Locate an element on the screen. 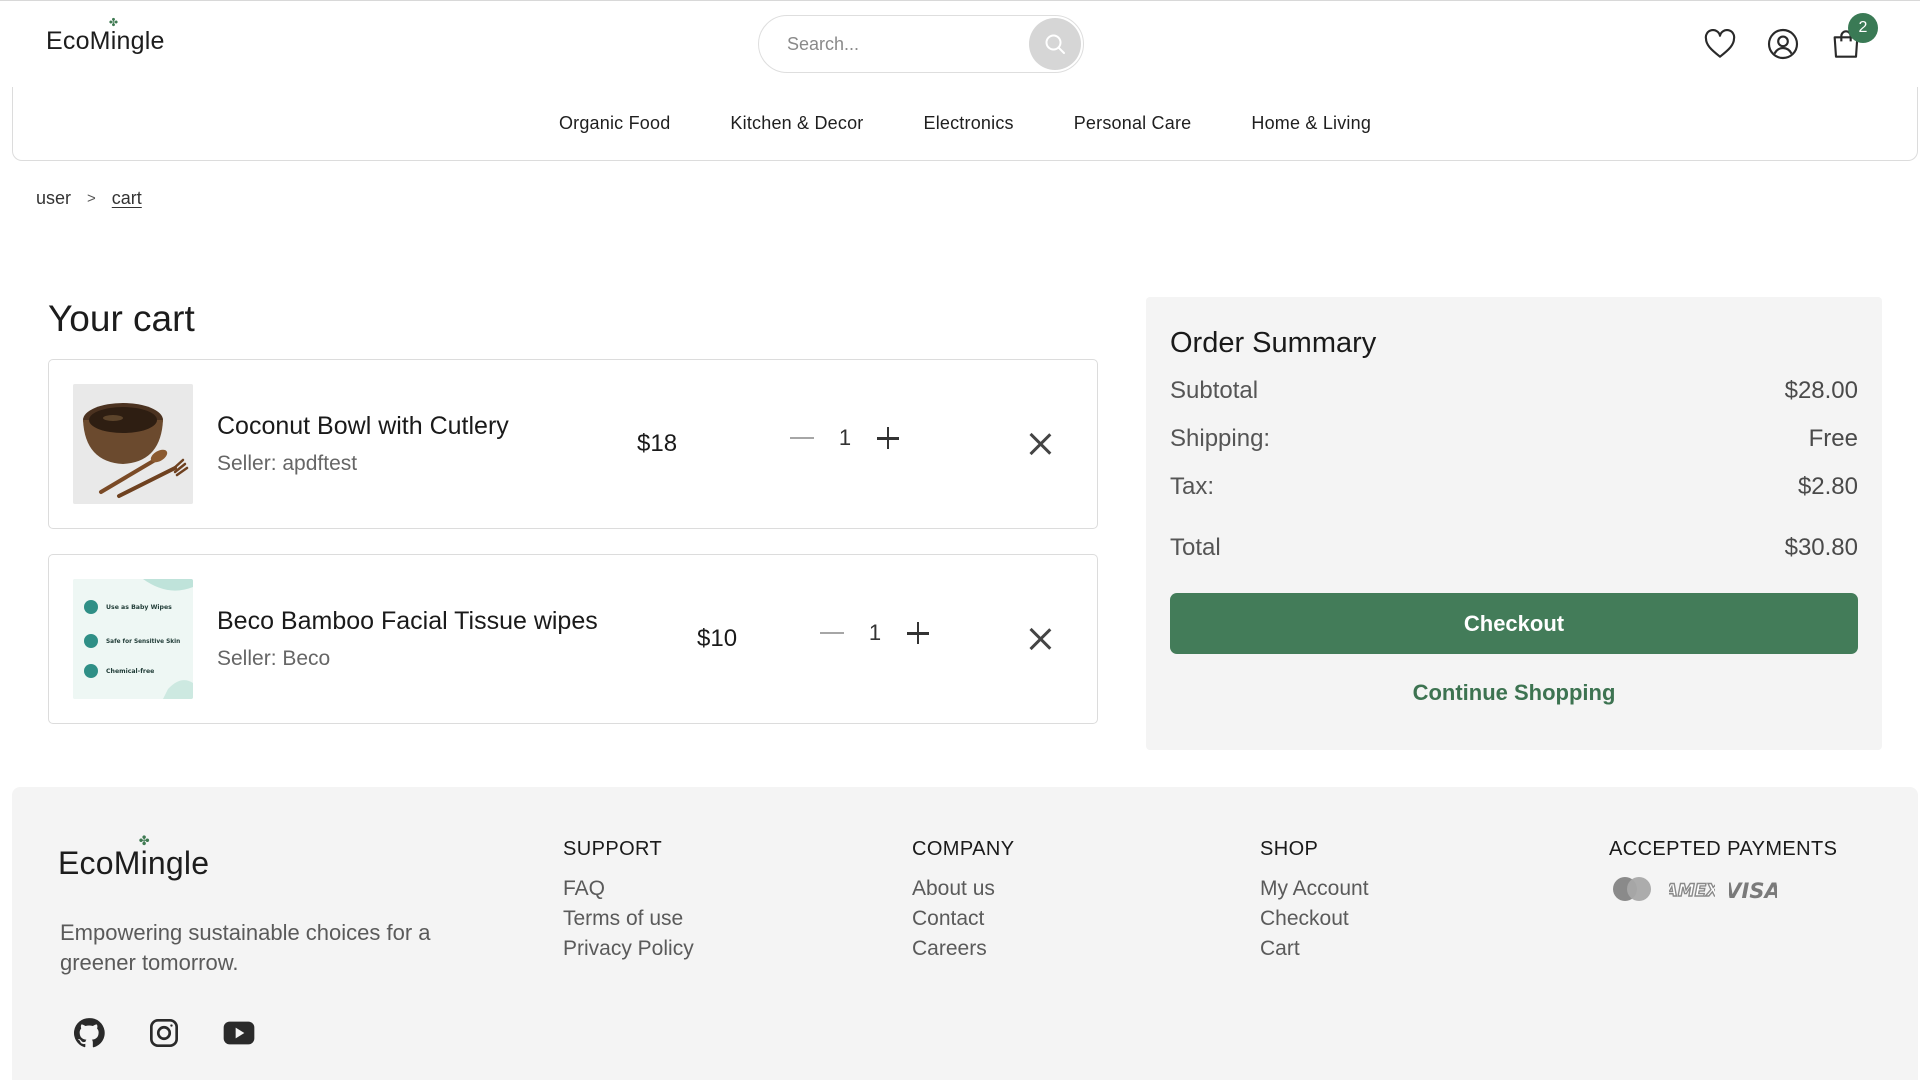 This screenshot has height=1080, width=1920. account-button is located at coordinates (1783, 44).